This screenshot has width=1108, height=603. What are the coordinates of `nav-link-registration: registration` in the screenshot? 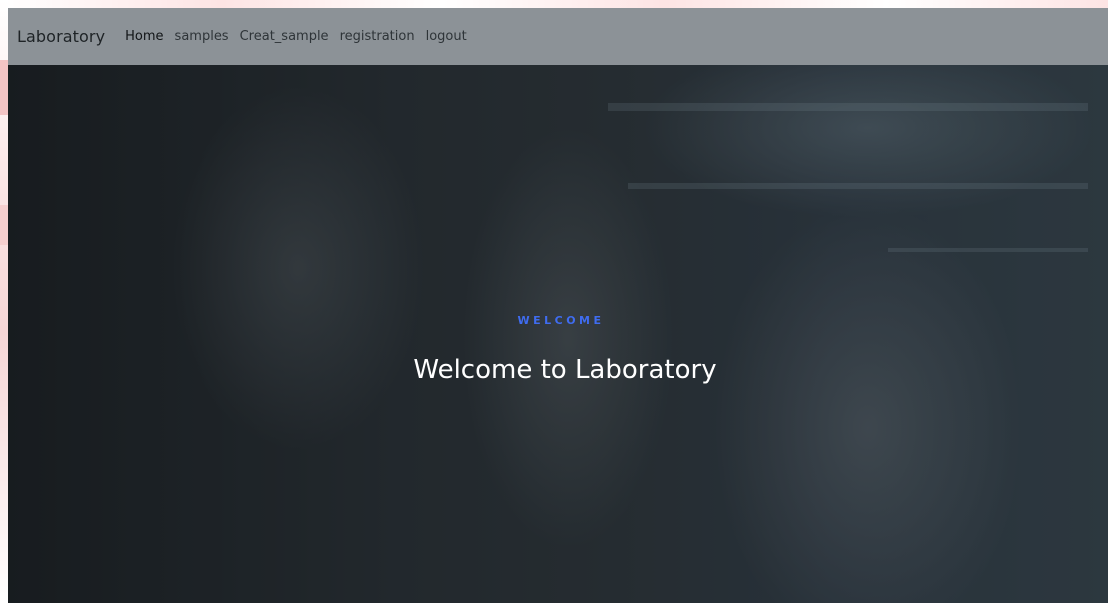 It's located at (377, 36).